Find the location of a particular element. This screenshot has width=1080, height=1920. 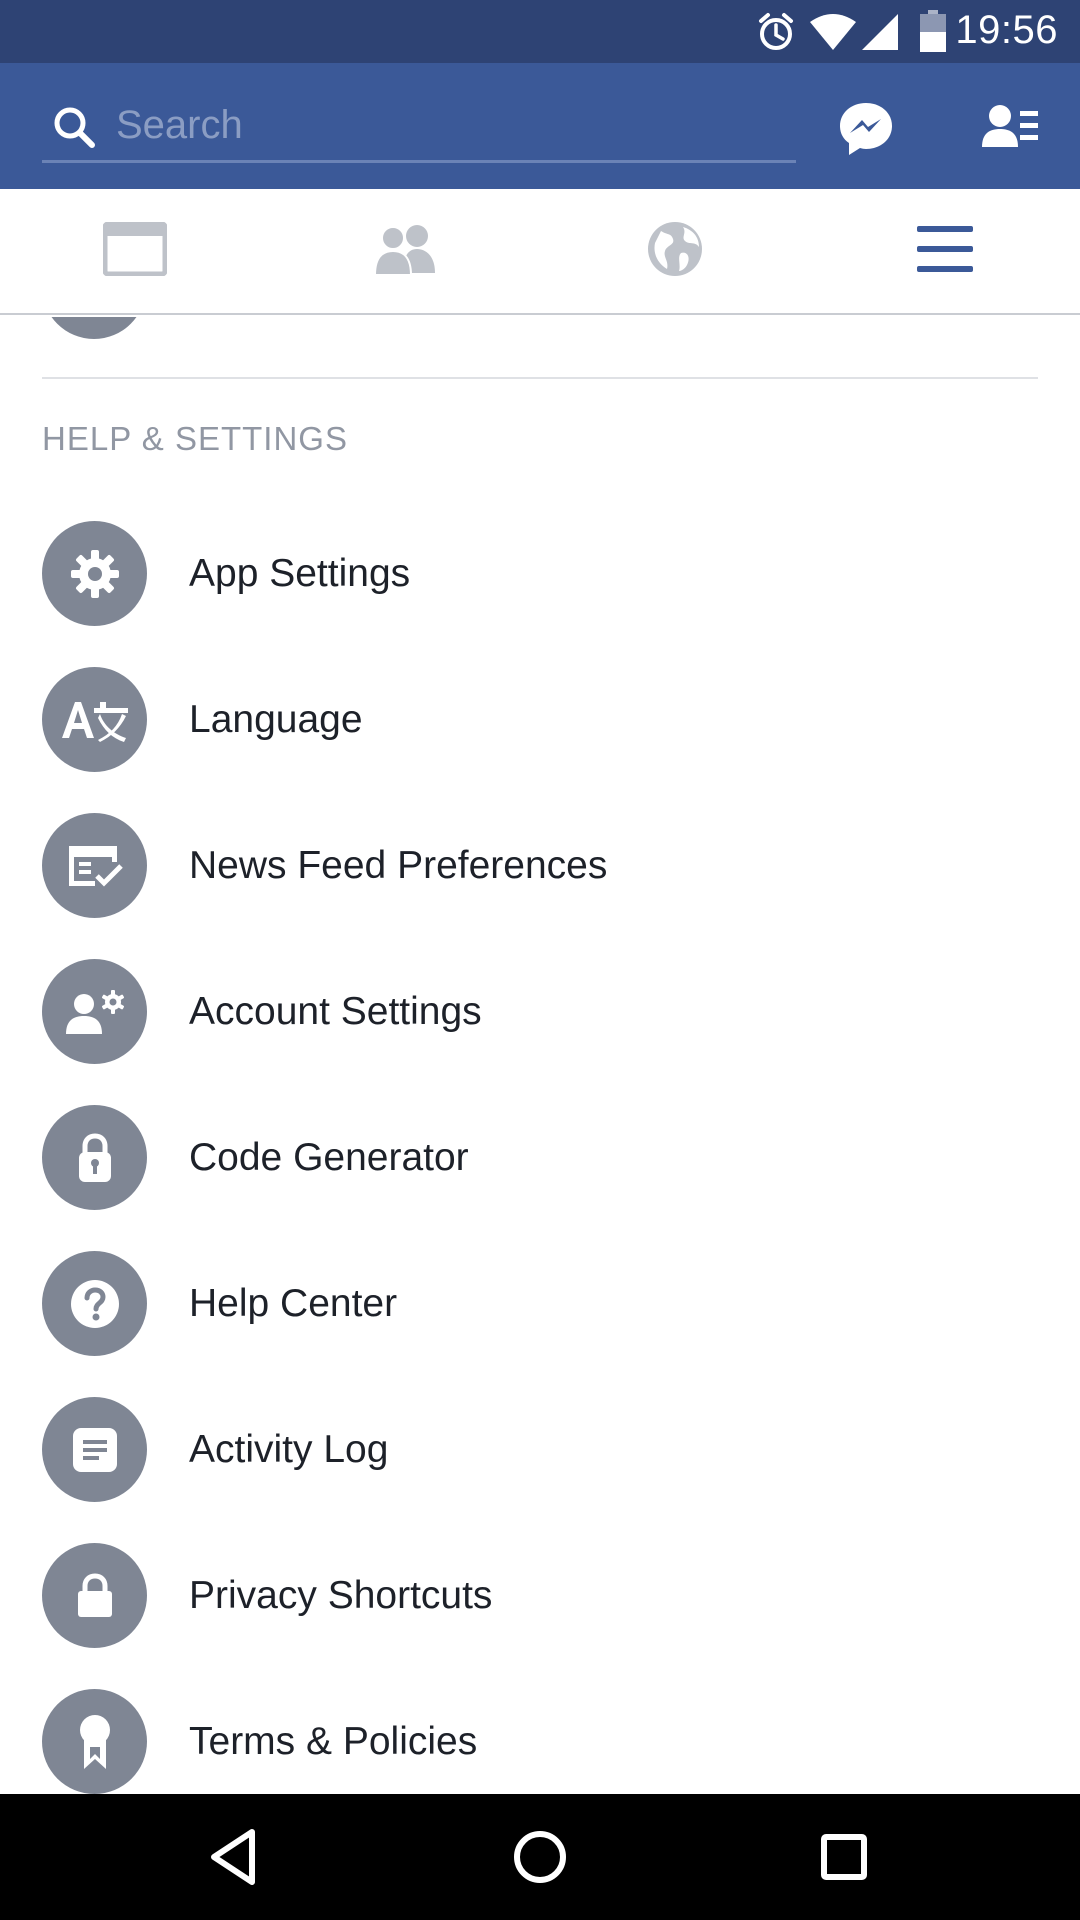

menu-item-help-center: Help Center is located at coordinates (540, 1304).